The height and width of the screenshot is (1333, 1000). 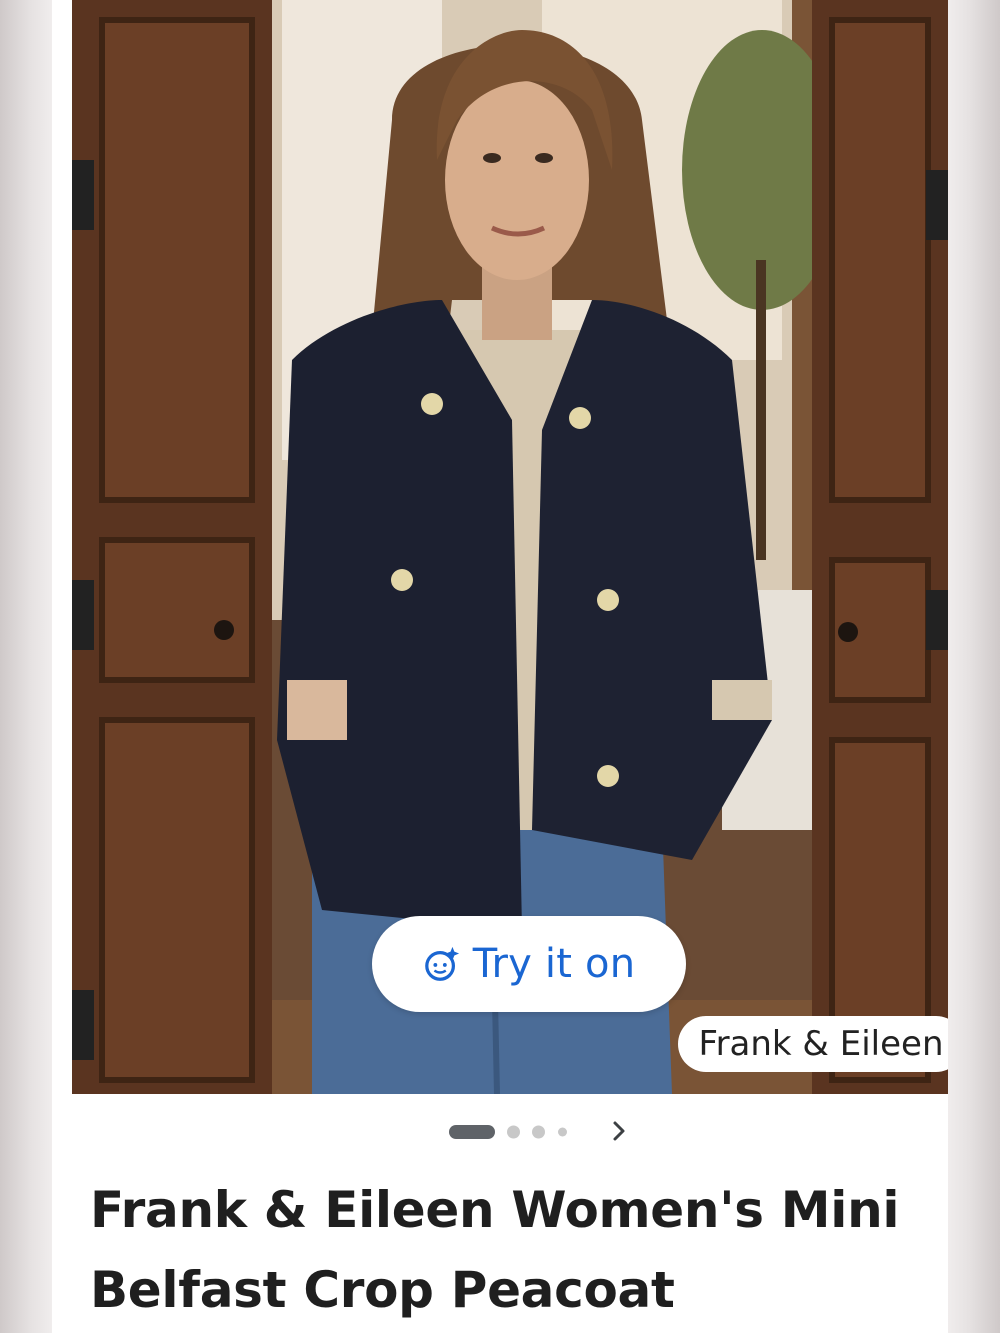 What do you see at coordinates (500, 1132) in the screenshot?
I see `carousel-pager` at bounding box center [500, 1132].